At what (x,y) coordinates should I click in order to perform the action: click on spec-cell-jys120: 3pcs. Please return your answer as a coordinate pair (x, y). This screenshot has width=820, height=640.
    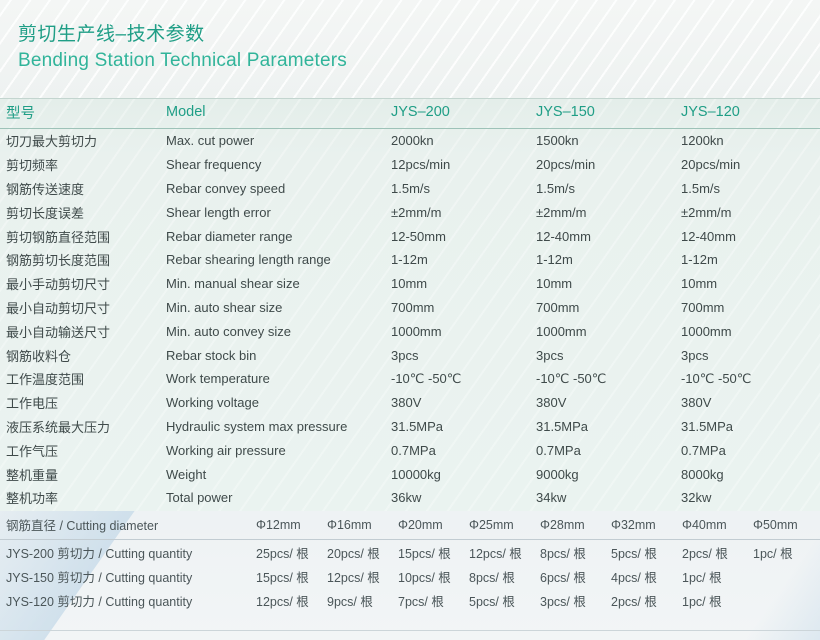
    Looking at the image, I should click on (695, 355).